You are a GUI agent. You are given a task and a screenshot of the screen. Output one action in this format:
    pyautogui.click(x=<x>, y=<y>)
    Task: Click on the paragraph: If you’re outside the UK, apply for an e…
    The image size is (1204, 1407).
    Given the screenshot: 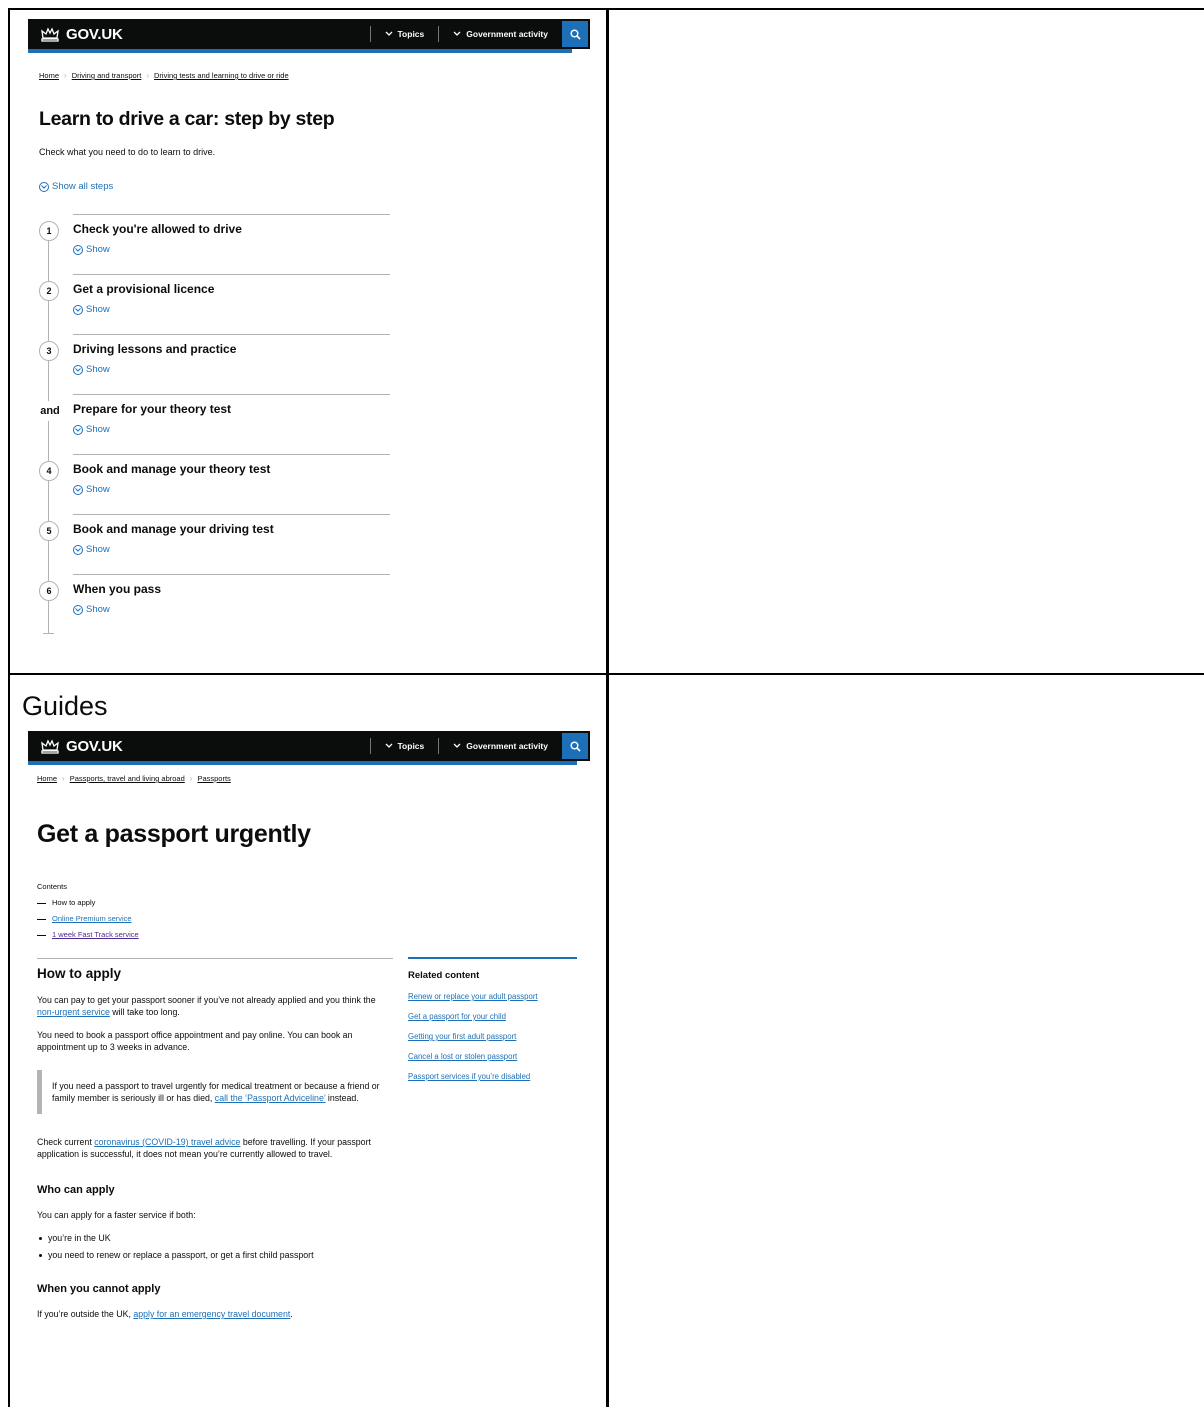 What is the action you would take?
    pyautogui.click(x=165, y=1314)
    